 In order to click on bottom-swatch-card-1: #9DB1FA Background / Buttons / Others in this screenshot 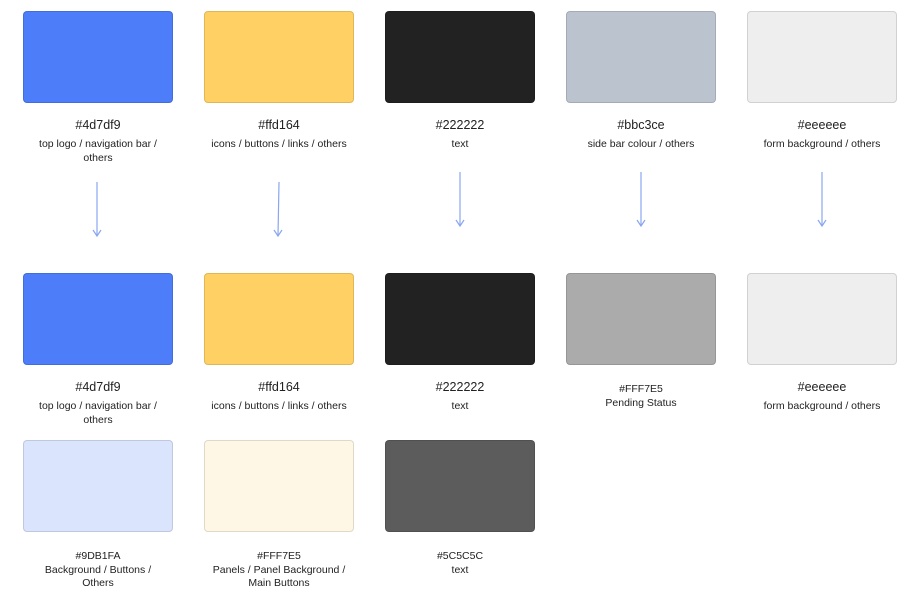, I will do `click(98, 515)`.